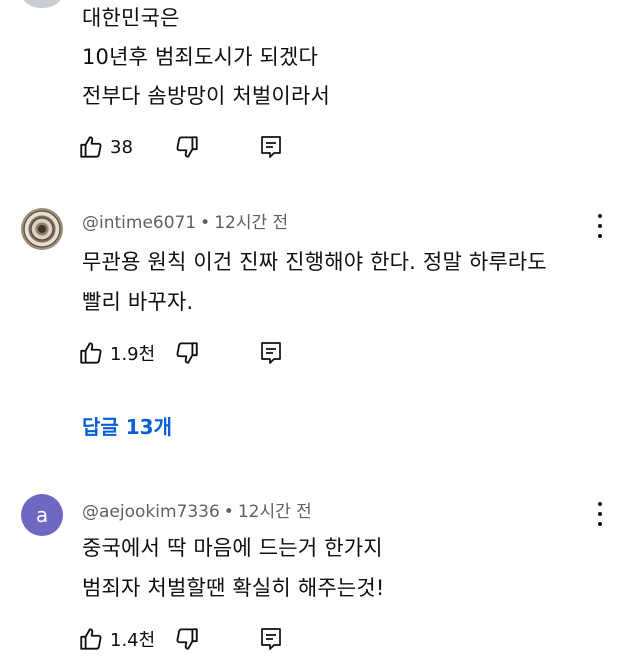  I want to click on comment-text-line: 범죄자 처벌할땐 확실히 해주는것!, so click(233, 588).